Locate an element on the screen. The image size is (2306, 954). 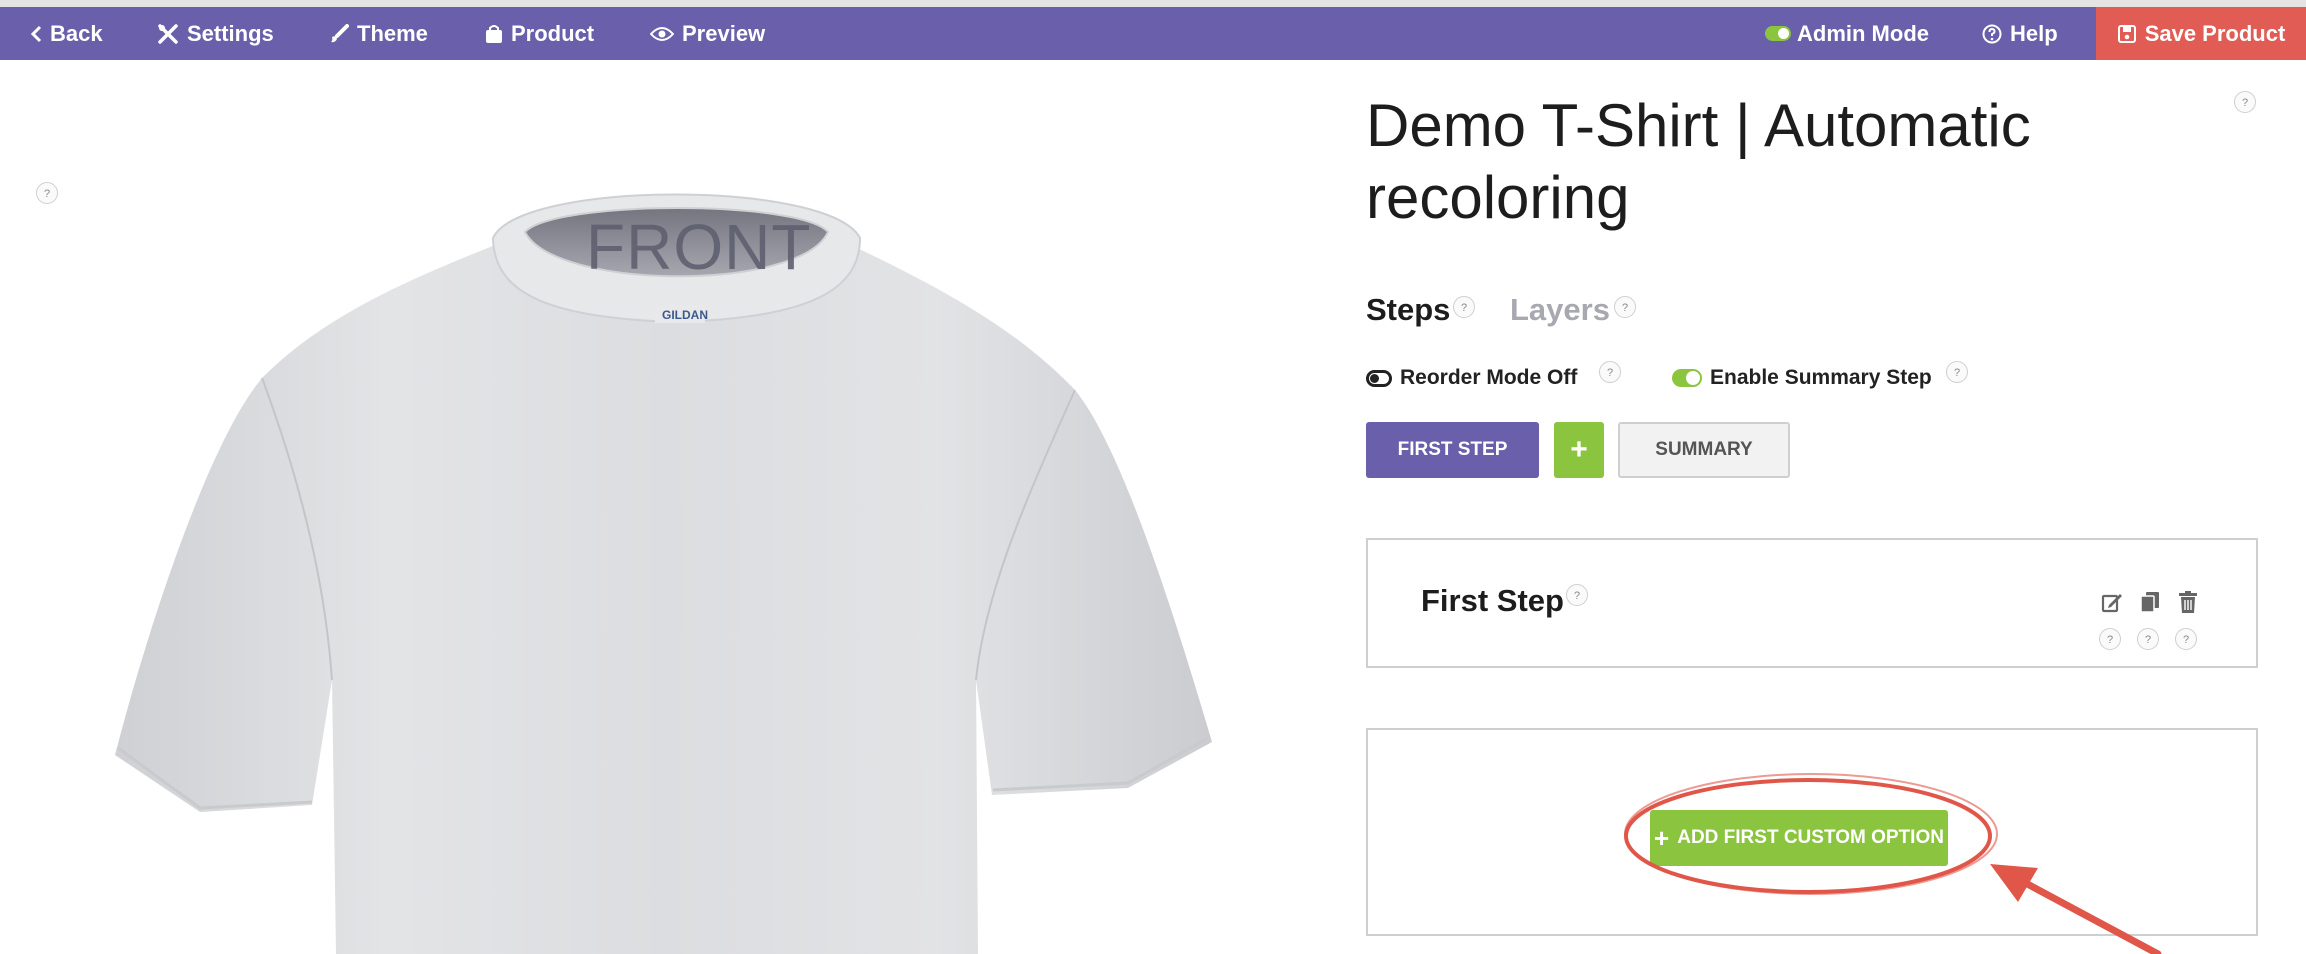
save-product-button: Save Product is located at coordinates (2201, 33).